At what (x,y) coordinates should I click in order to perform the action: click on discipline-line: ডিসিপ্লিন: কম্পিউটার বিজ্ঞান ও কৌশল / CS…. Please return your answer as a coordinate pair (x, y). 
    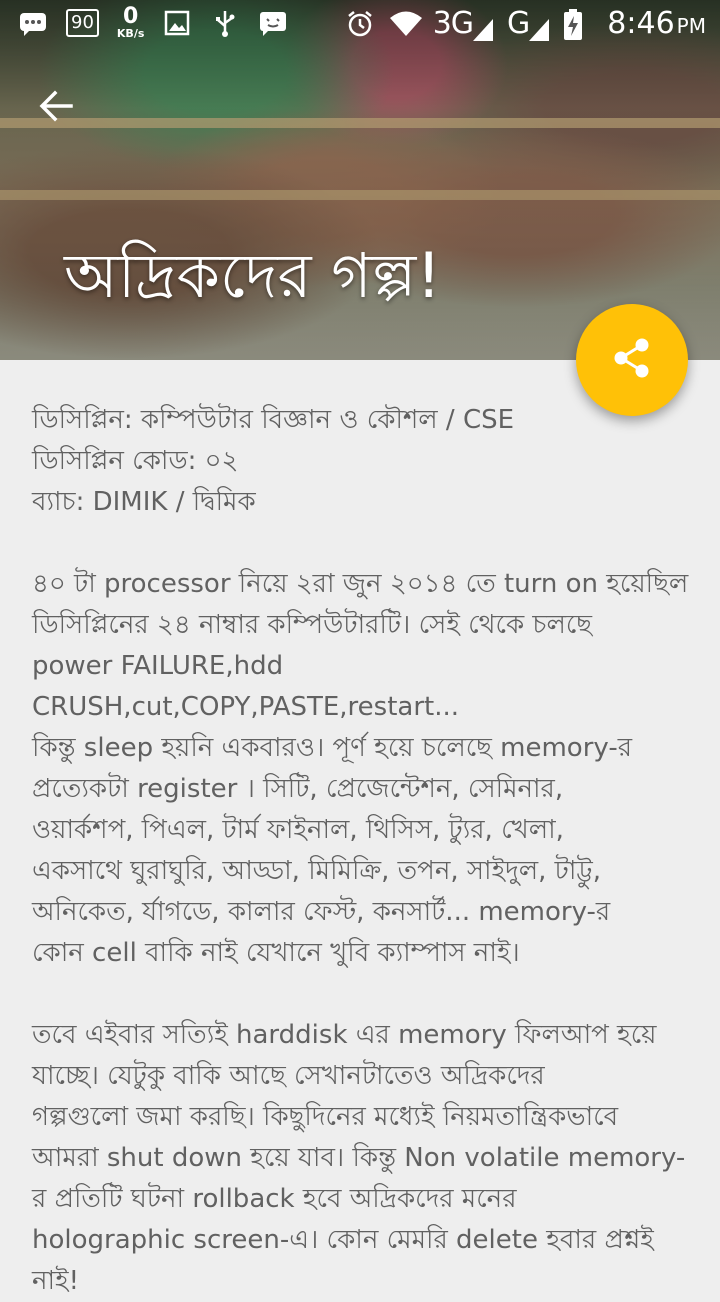
    Looking at the image, I should click on (273, 420).